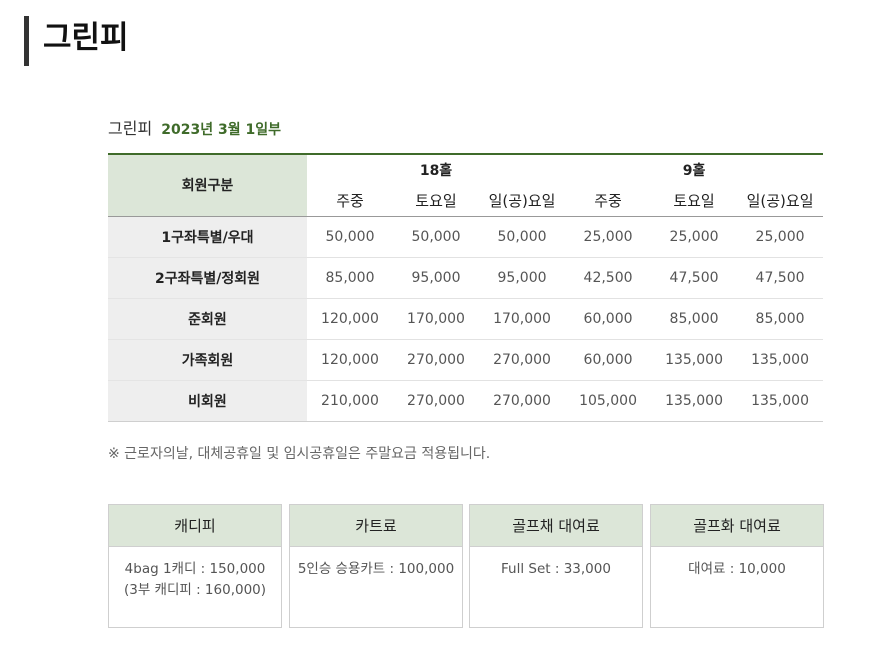 This screenshot has width=872, height=664. What do you see at coordinates (207, 237) in the screenshot?
I see `row-label: 1구좌특별/우대` at bounding box center [207, 237].